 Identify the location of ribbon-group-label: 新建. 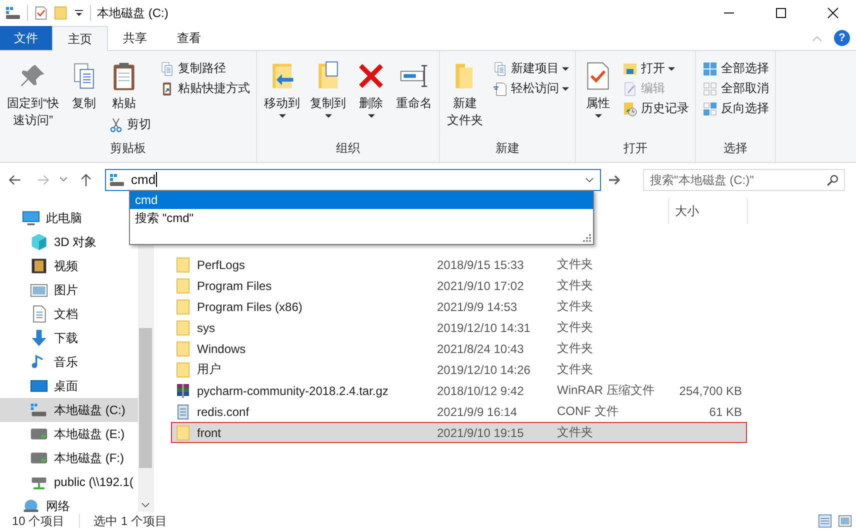
(508, 148).